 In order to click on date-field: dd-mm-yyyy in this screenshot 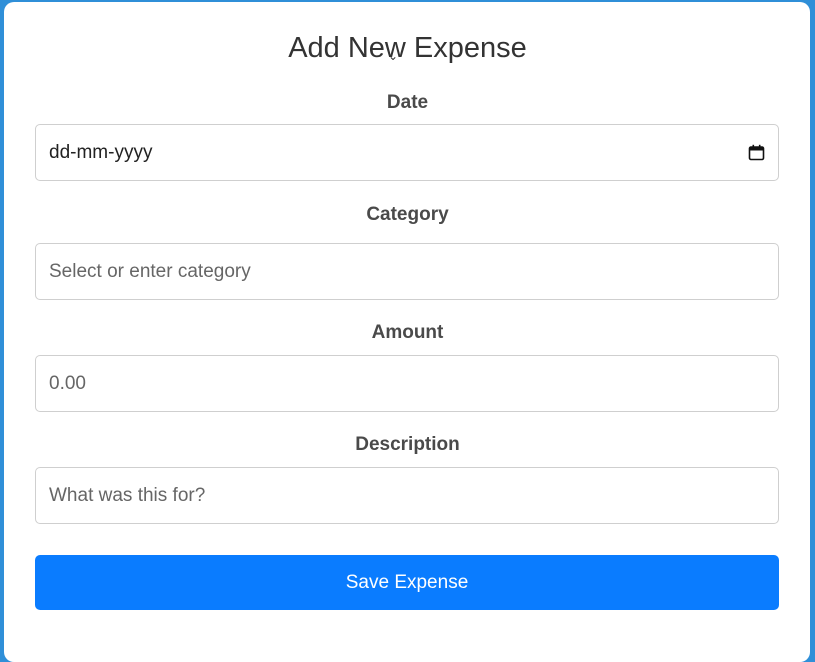, I will do `click(407, 152)`.